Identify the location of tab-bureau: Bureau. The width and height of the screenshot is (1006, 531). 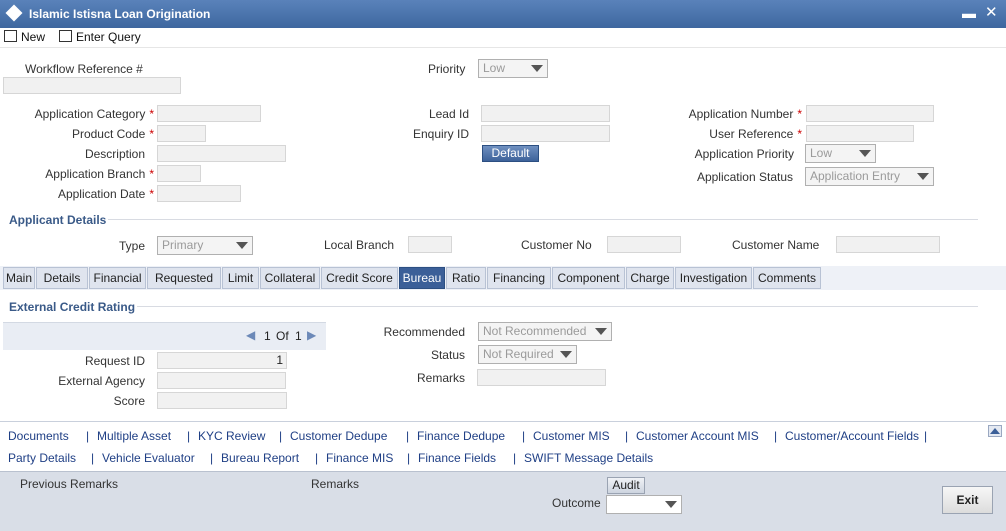
(422, 278).